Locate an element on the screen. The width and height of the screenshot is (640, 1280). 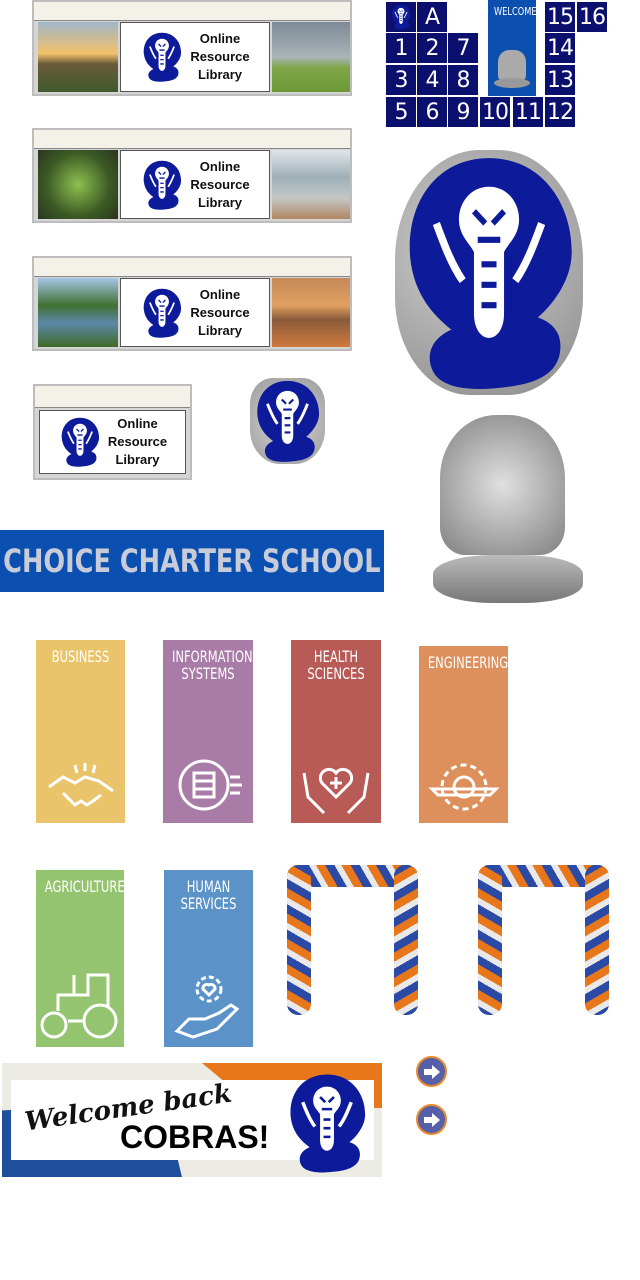
career-tile-engineering: ENGINEERING is located at coordinates (463, 734).